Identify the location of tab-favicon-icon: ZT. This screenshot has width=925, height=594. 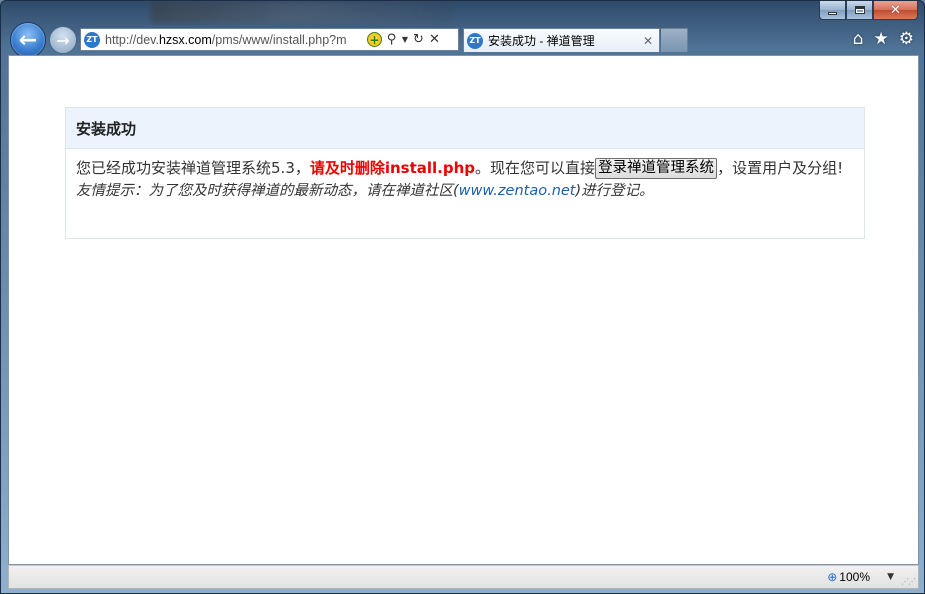
(475, 40).